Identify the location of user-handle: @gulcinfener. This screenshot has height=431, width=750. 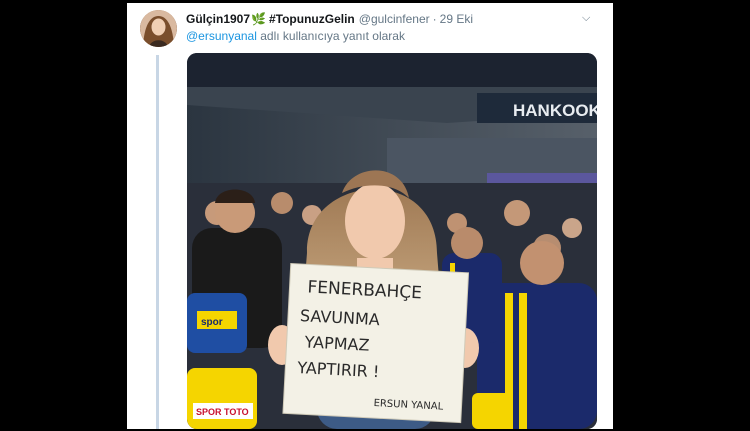
(394, 19).